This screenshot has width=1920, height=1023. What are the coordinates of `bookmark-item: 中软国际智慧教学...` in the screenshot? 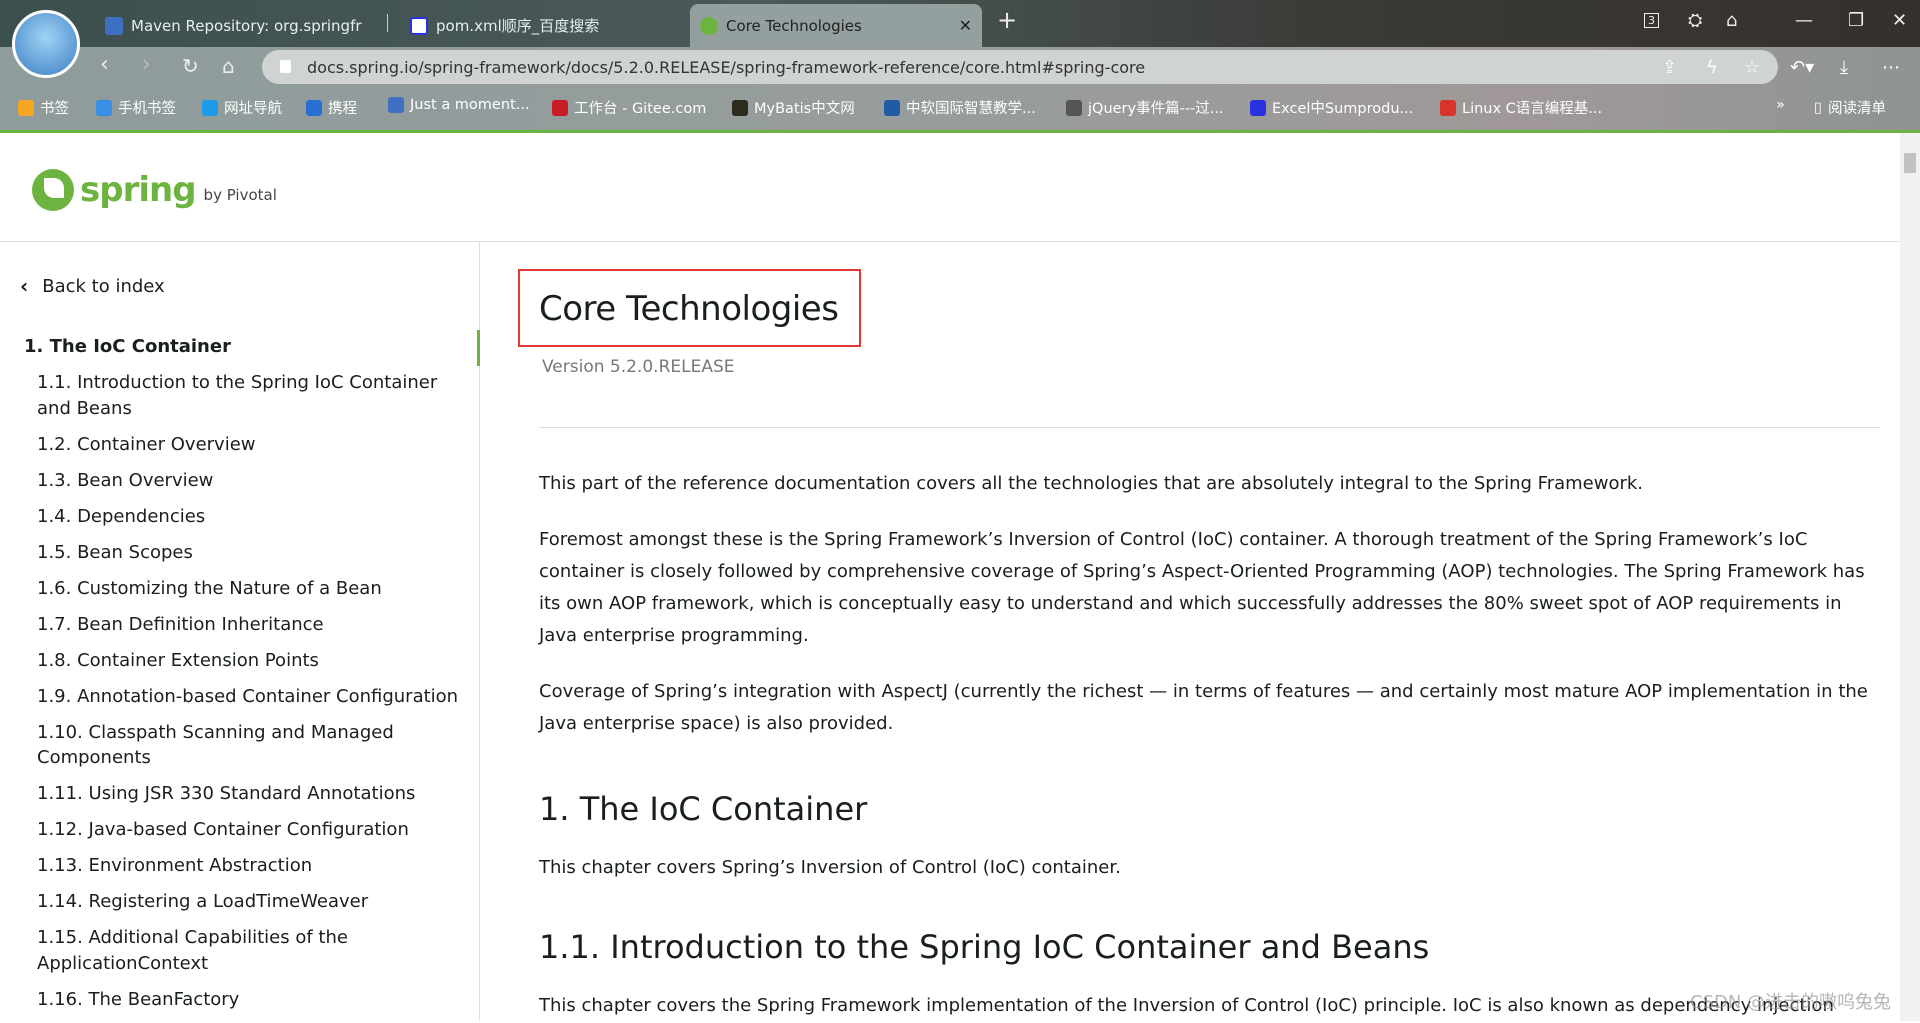 It's located at (960, 107).